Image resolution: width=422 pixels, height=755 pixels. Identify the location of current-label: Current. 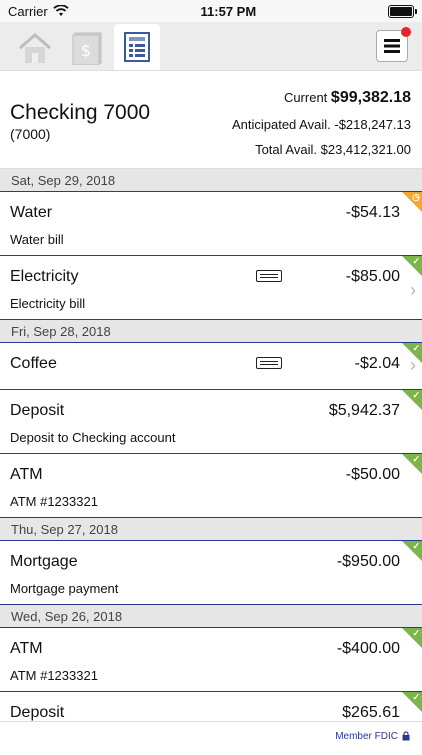
(305, 97).